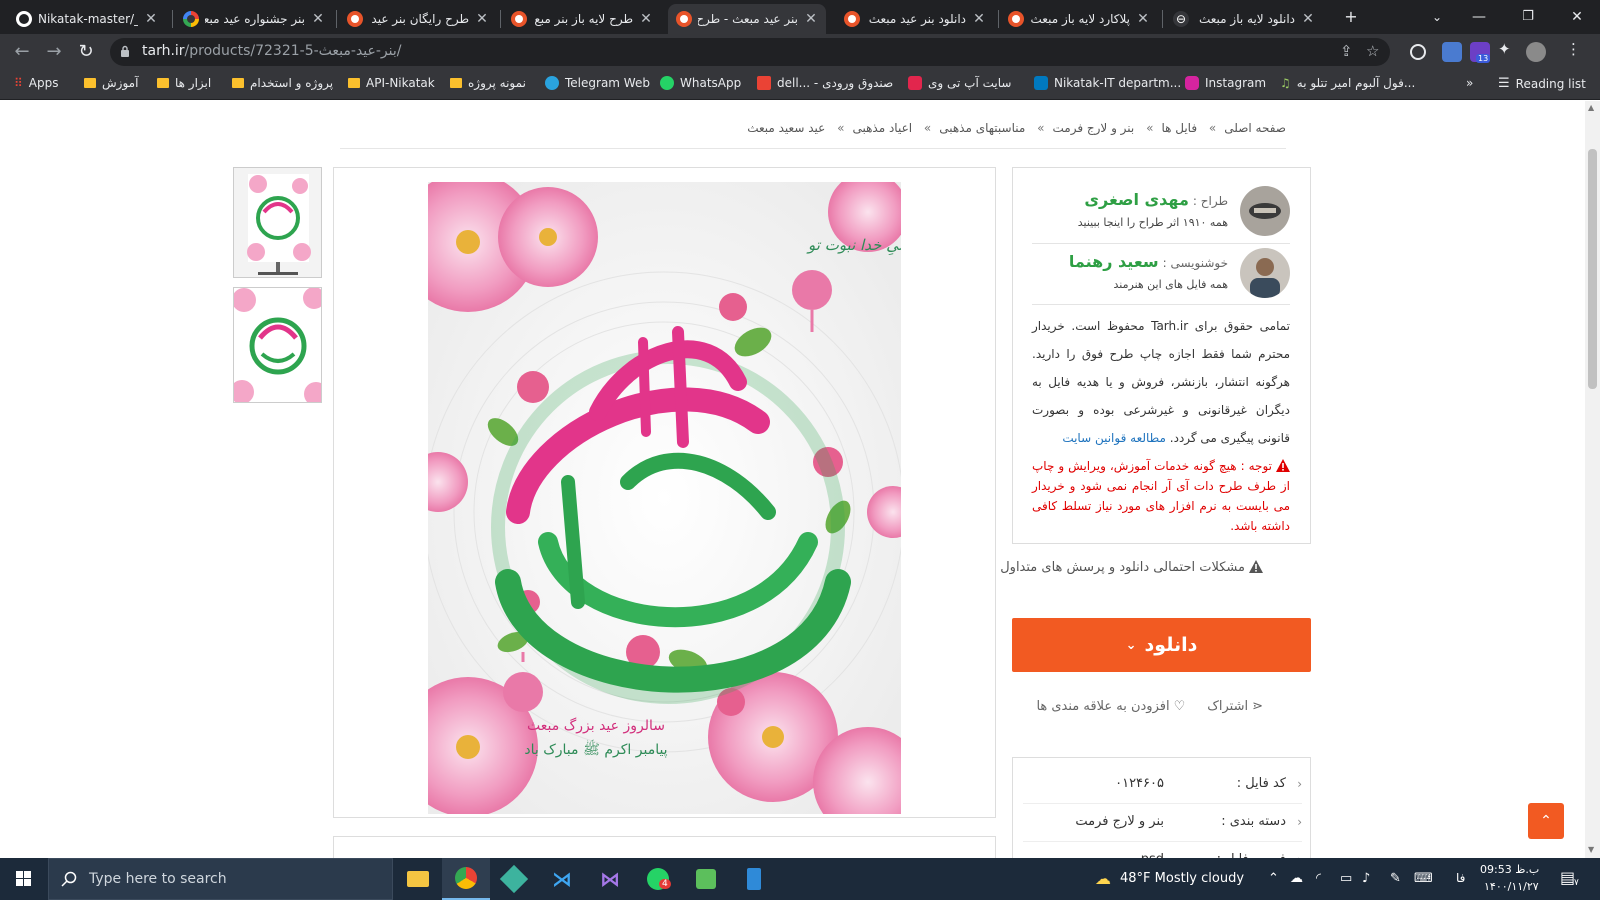 Image resolution: width=1600 pixels, height=904 pixels. What do you see at coordinates (1235, 706) in the screenshot?
I see `share-button: ⋖اشتراک` at bounding box center [1235, 706].